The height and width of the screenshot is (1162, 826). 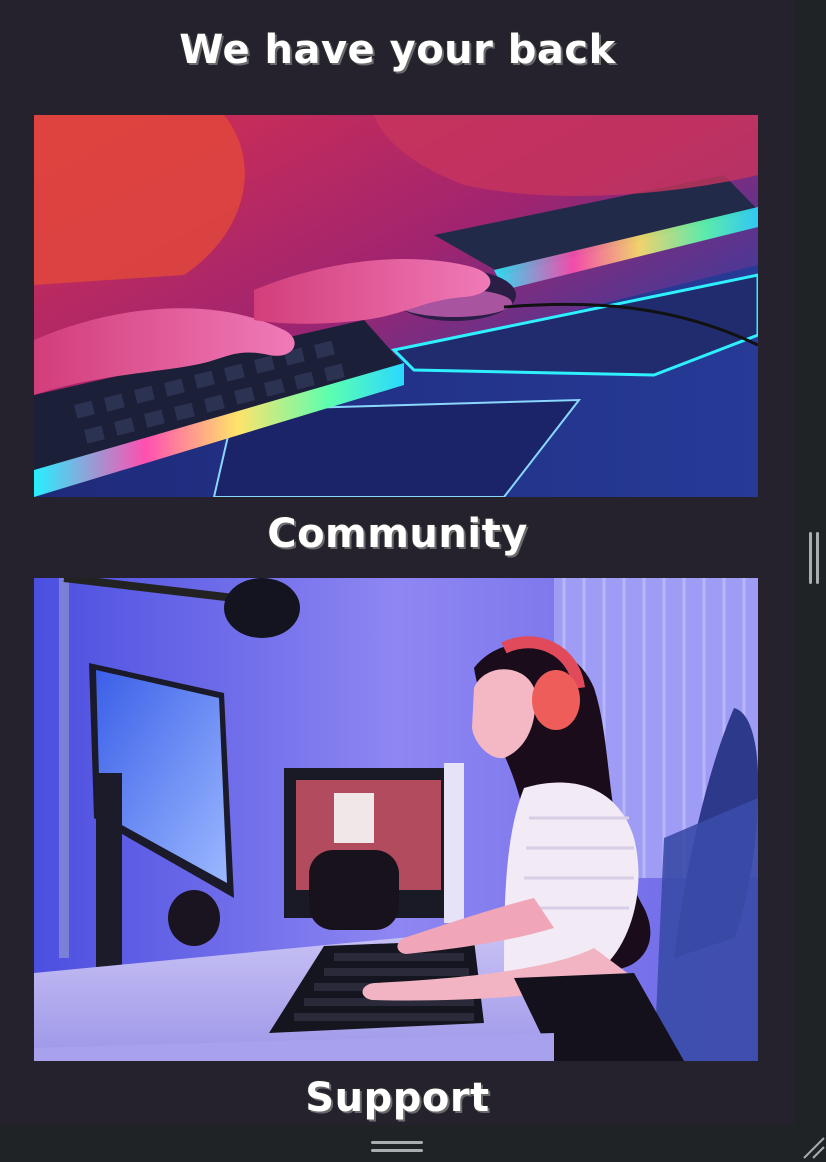 I want to click on vertical-resize-handle, so click(x=814, y=558).